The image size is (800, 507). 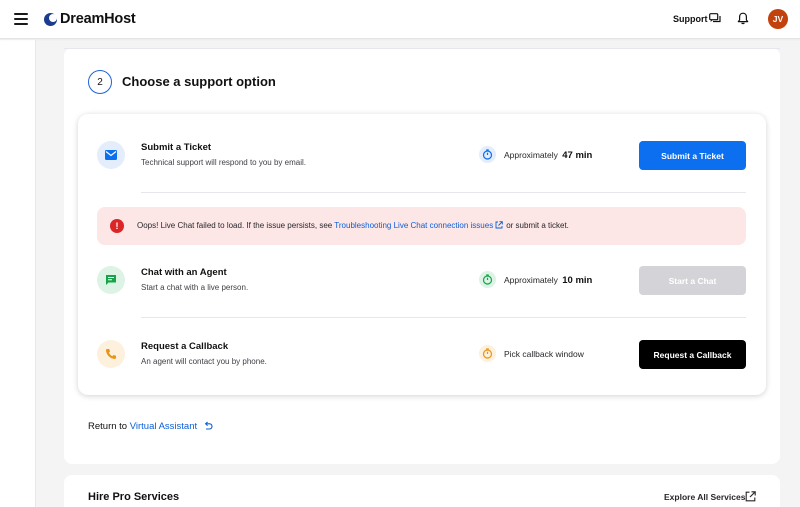 I want to click on virtual-assistant-link: Virtual Assistant, so click(x=163, y=426).